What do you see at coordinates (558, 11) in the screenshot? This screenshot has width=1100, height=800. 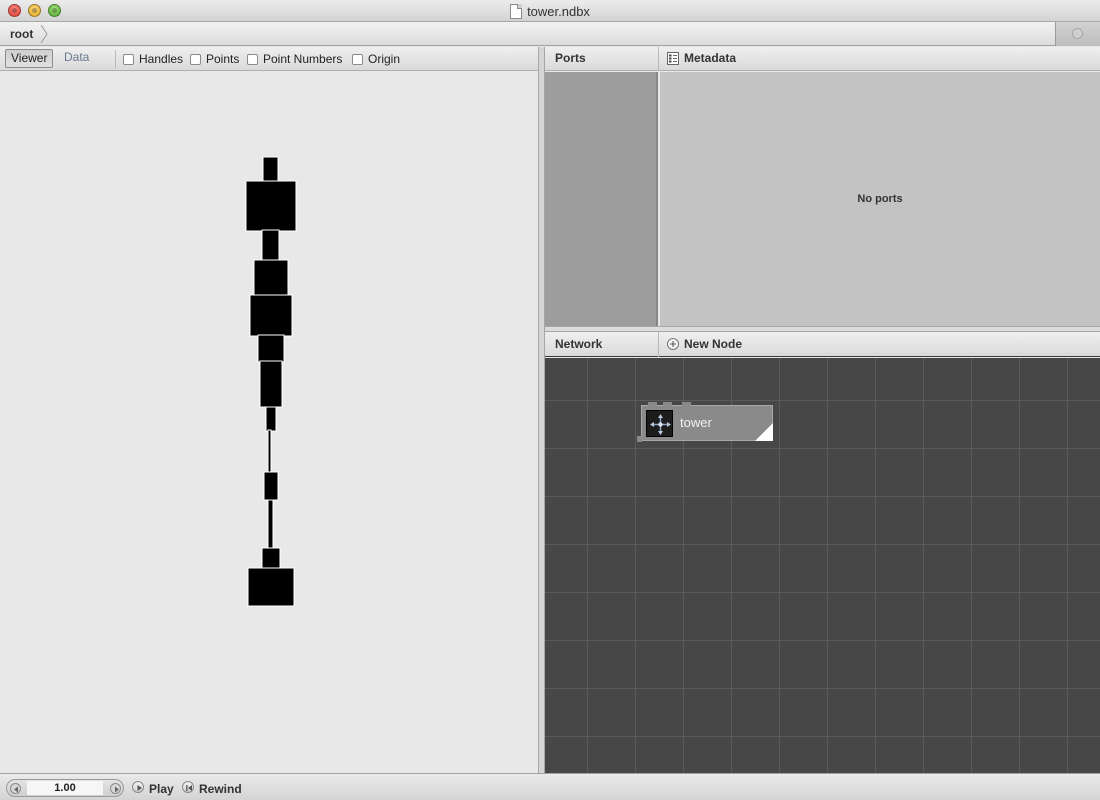 I see `window-title: tower.ndbx` at bounding box center [558, 11].